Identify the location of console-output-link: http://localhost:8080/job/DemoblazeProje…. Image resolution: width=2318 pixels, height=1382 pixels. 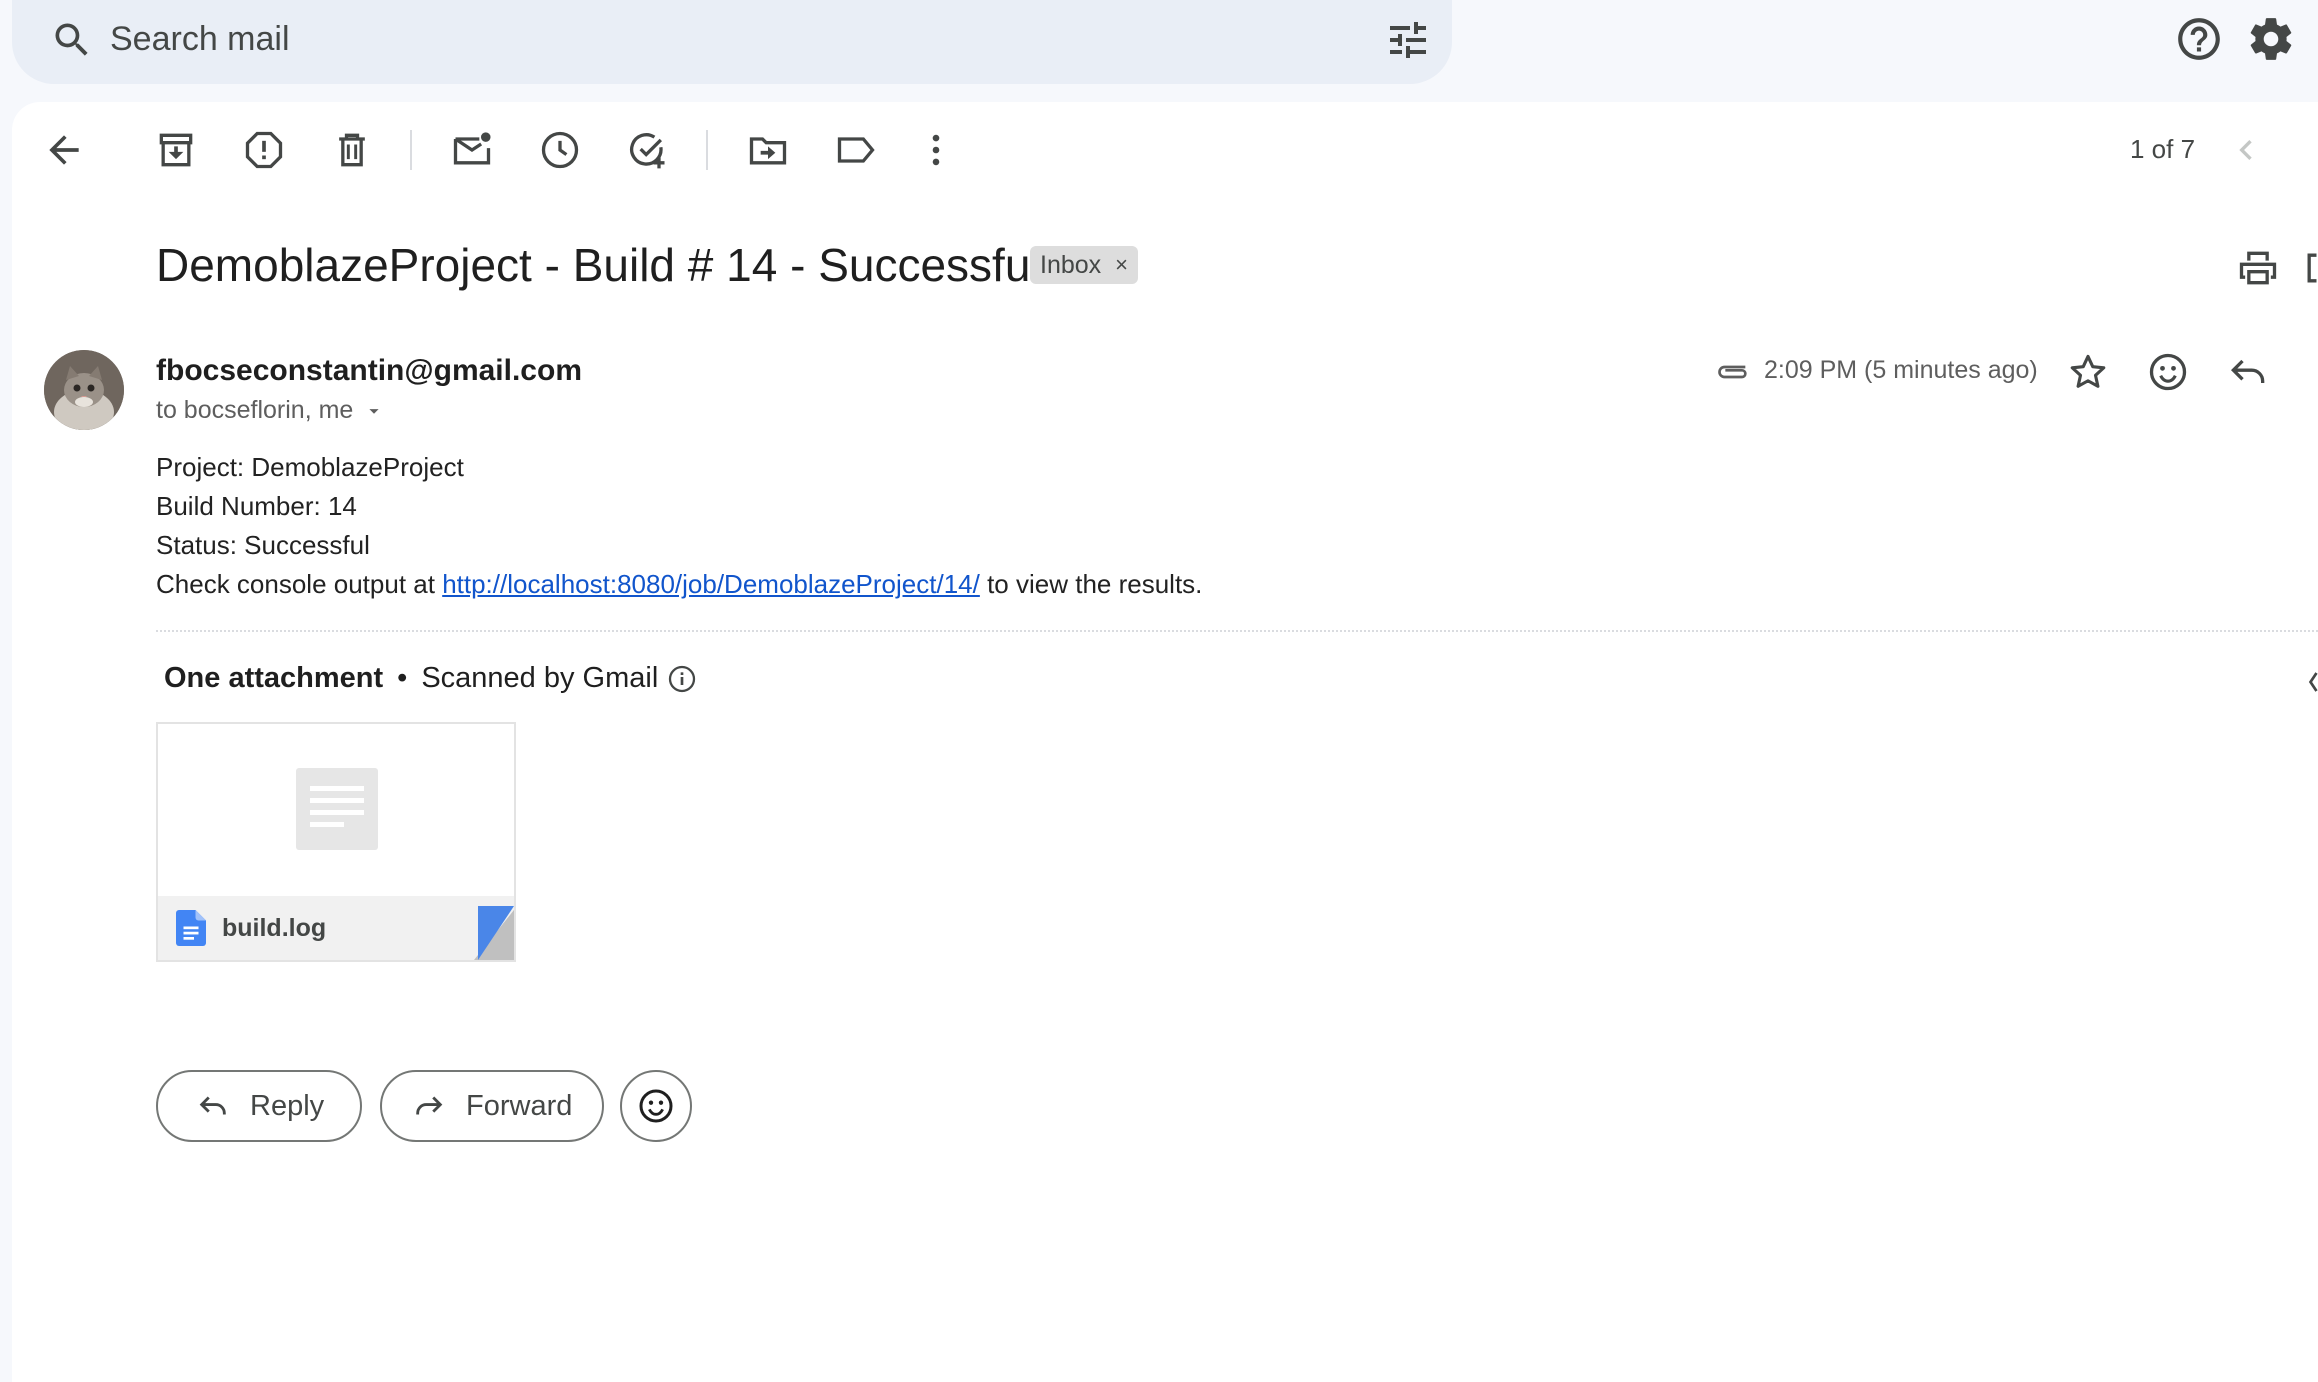
(711, 584).